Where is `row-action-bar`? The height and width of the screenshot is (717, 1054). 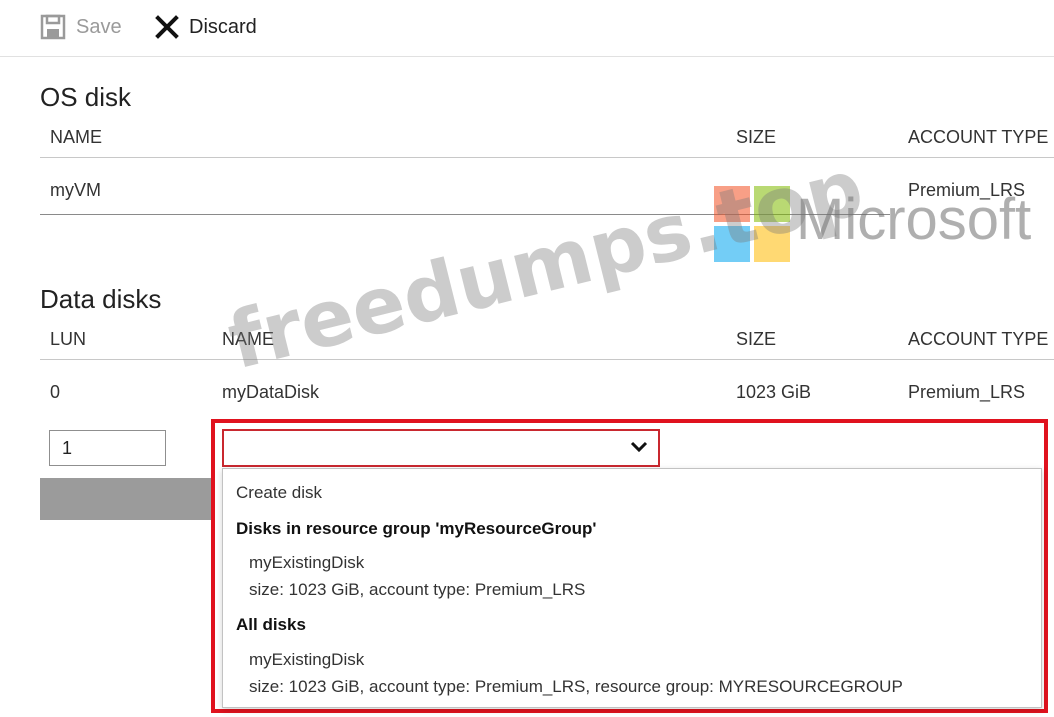 row-action-bar is located at coordinates (127, 499).